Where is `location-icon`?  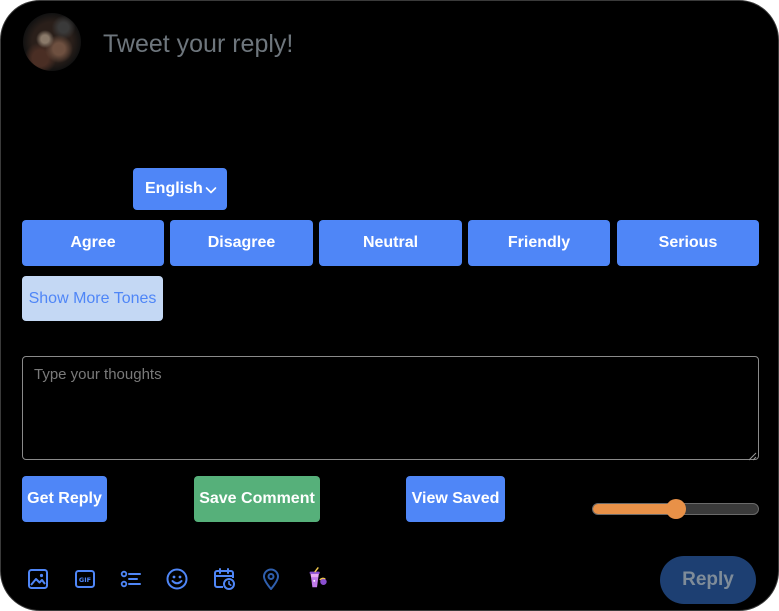 location-icon is located at coordinates (271, 579).